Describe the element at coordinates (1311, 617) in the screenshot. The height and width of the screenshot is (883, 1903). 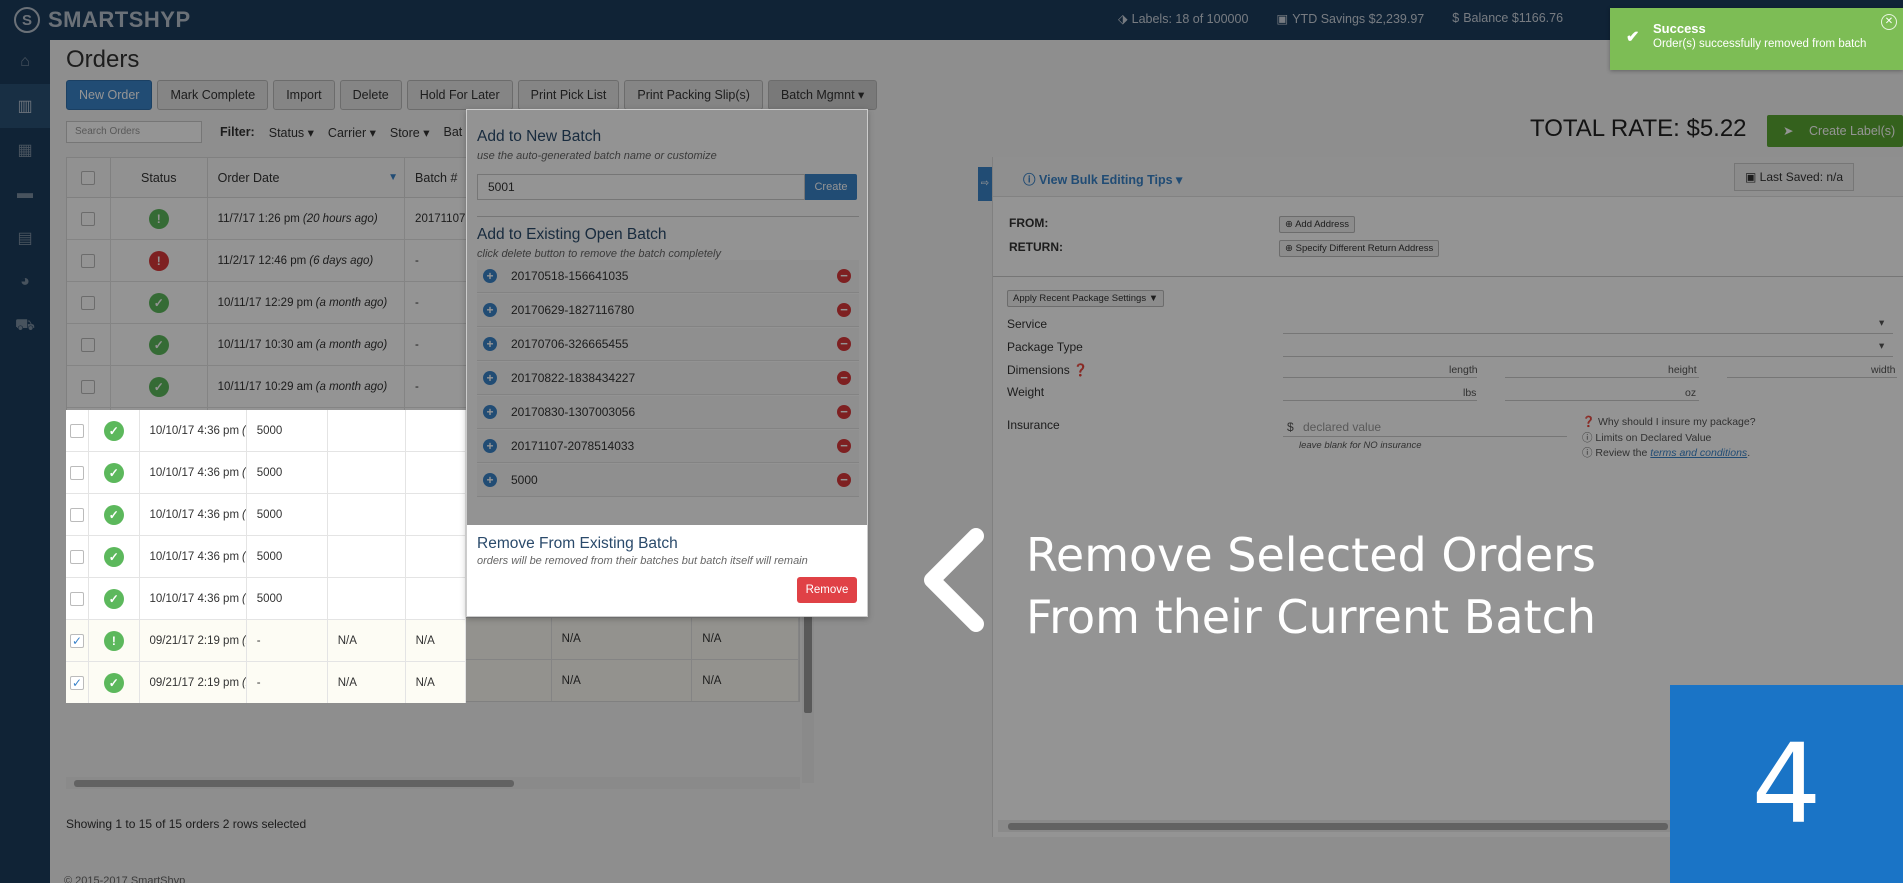
I see `caption-line-2: From their Current Batch` at that location.